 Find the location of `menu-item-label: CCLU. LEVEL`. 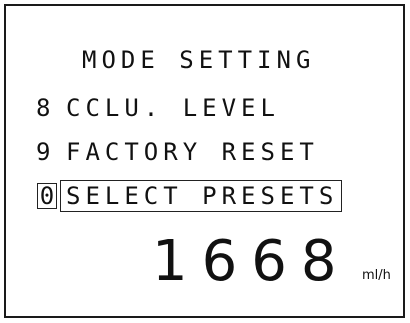

menu-item-label: CCLU. LEVEL is located at coordinates (173, 108).